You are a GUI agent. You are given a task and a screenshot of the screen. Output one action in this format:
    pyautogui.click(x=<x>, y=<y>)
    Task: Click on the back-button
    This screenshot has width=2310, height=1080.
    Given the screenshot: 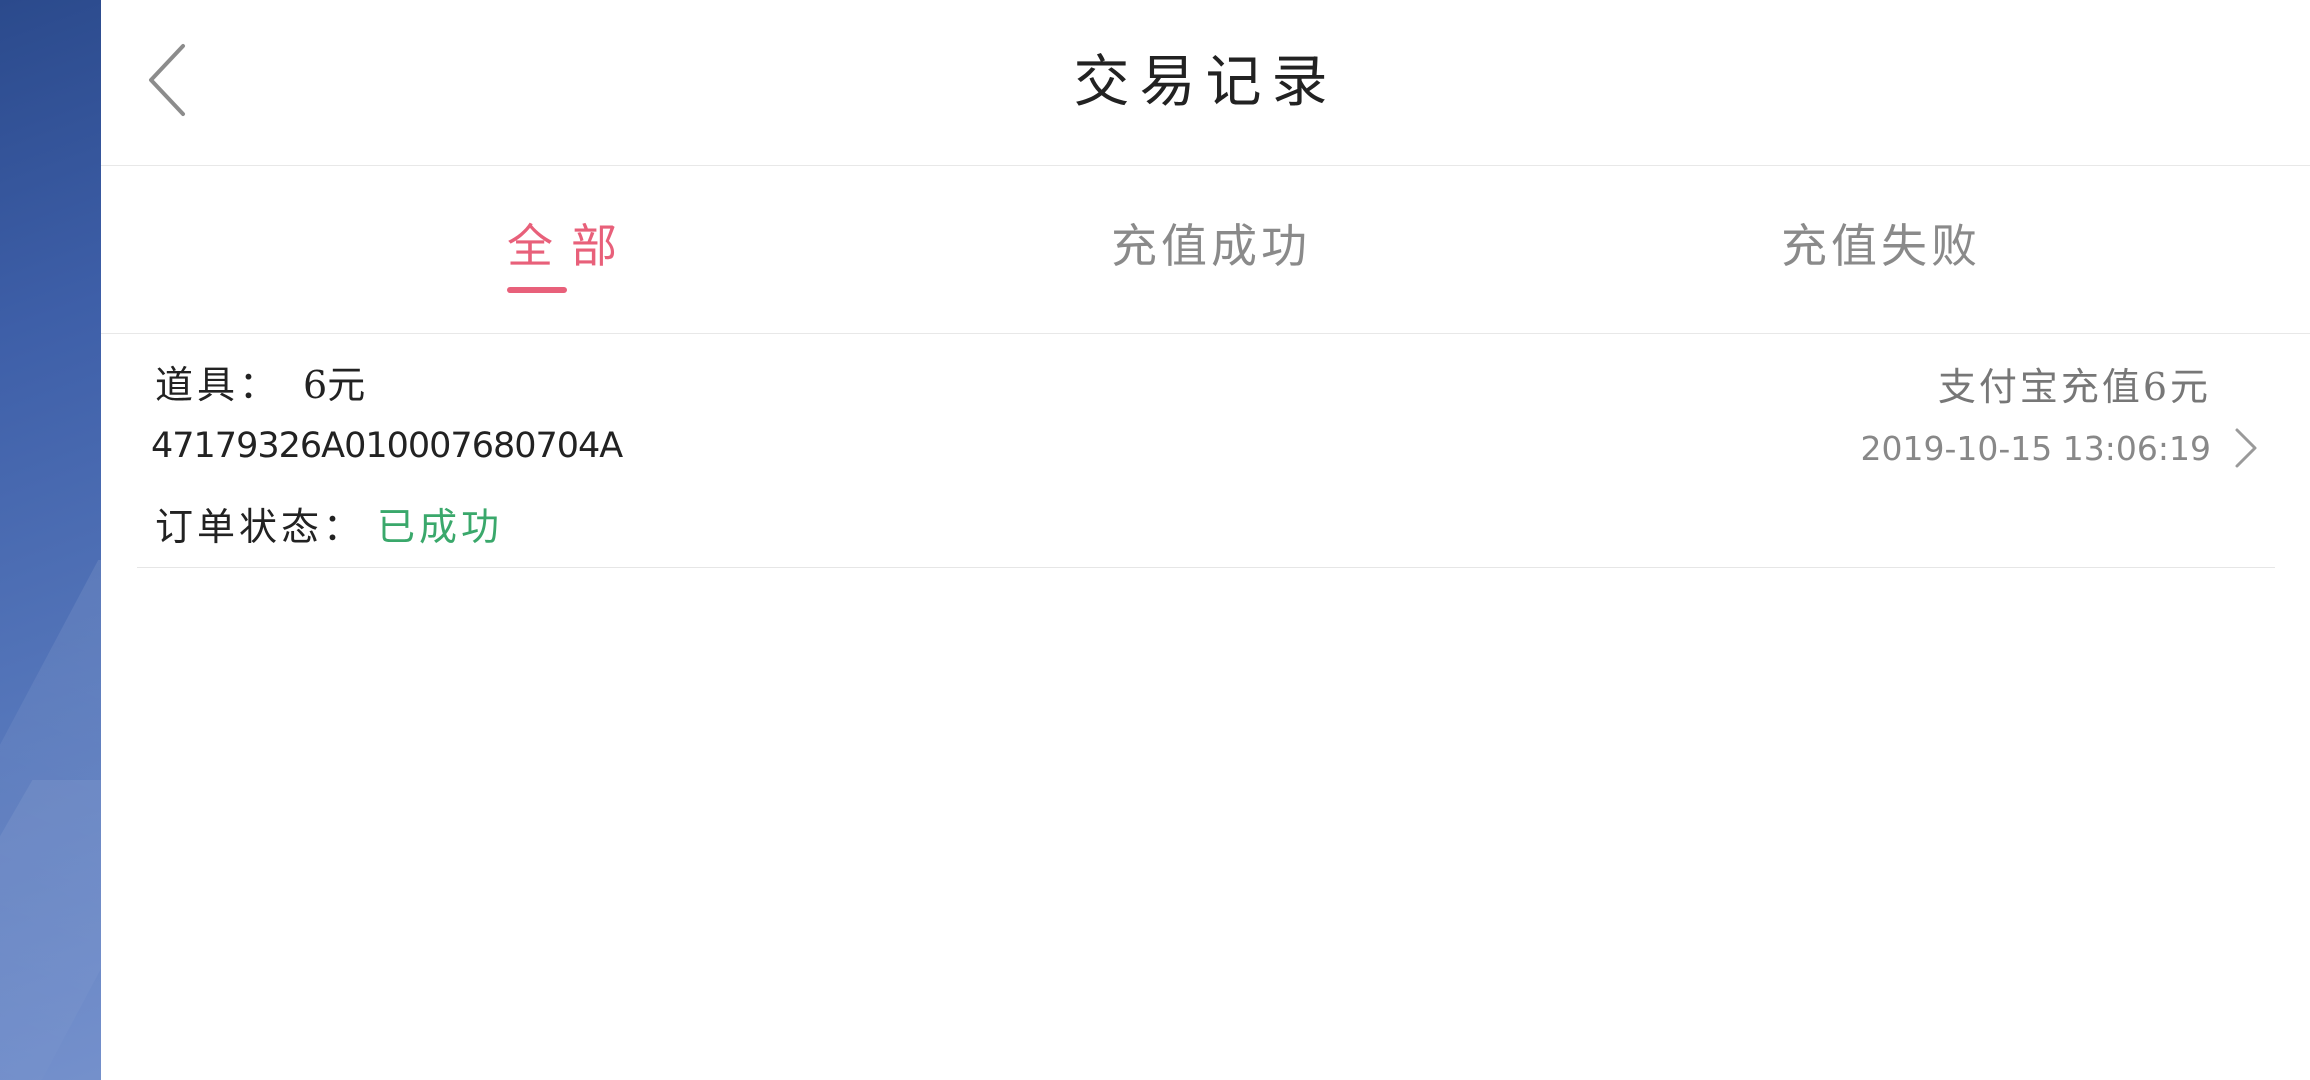 What is the action you would take?
    pyautogui.click(x=168, y=80)
    